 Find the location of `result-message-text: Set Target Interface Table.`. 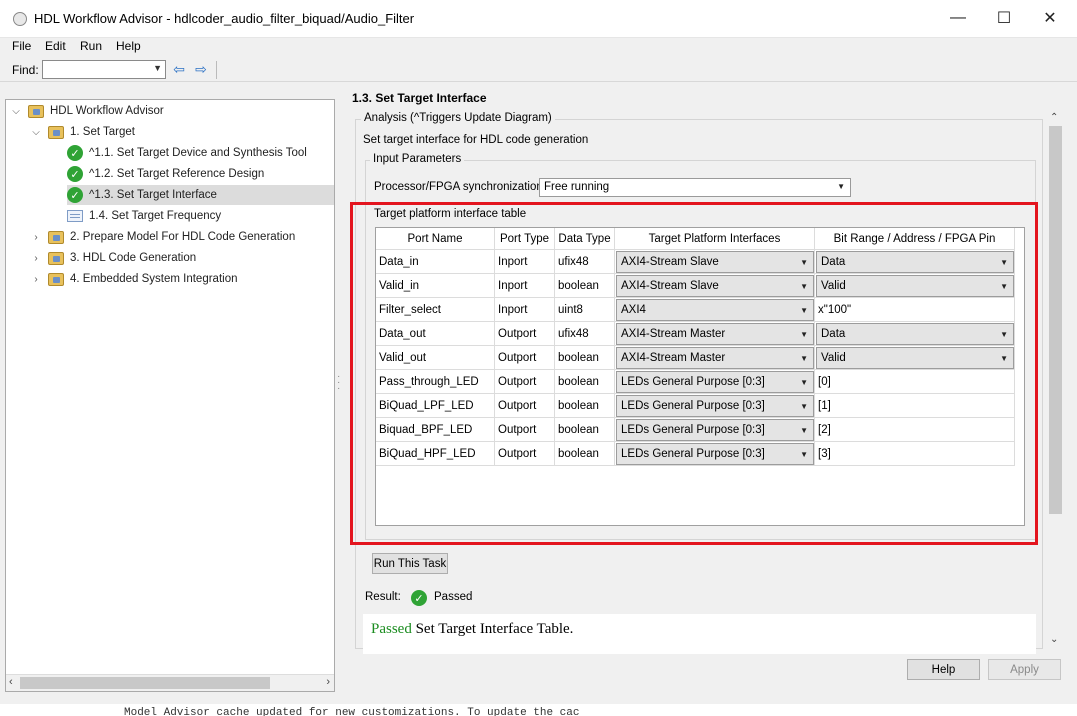

result-message-text: Set Target Interface Table. is located at coordinates (494, 629).